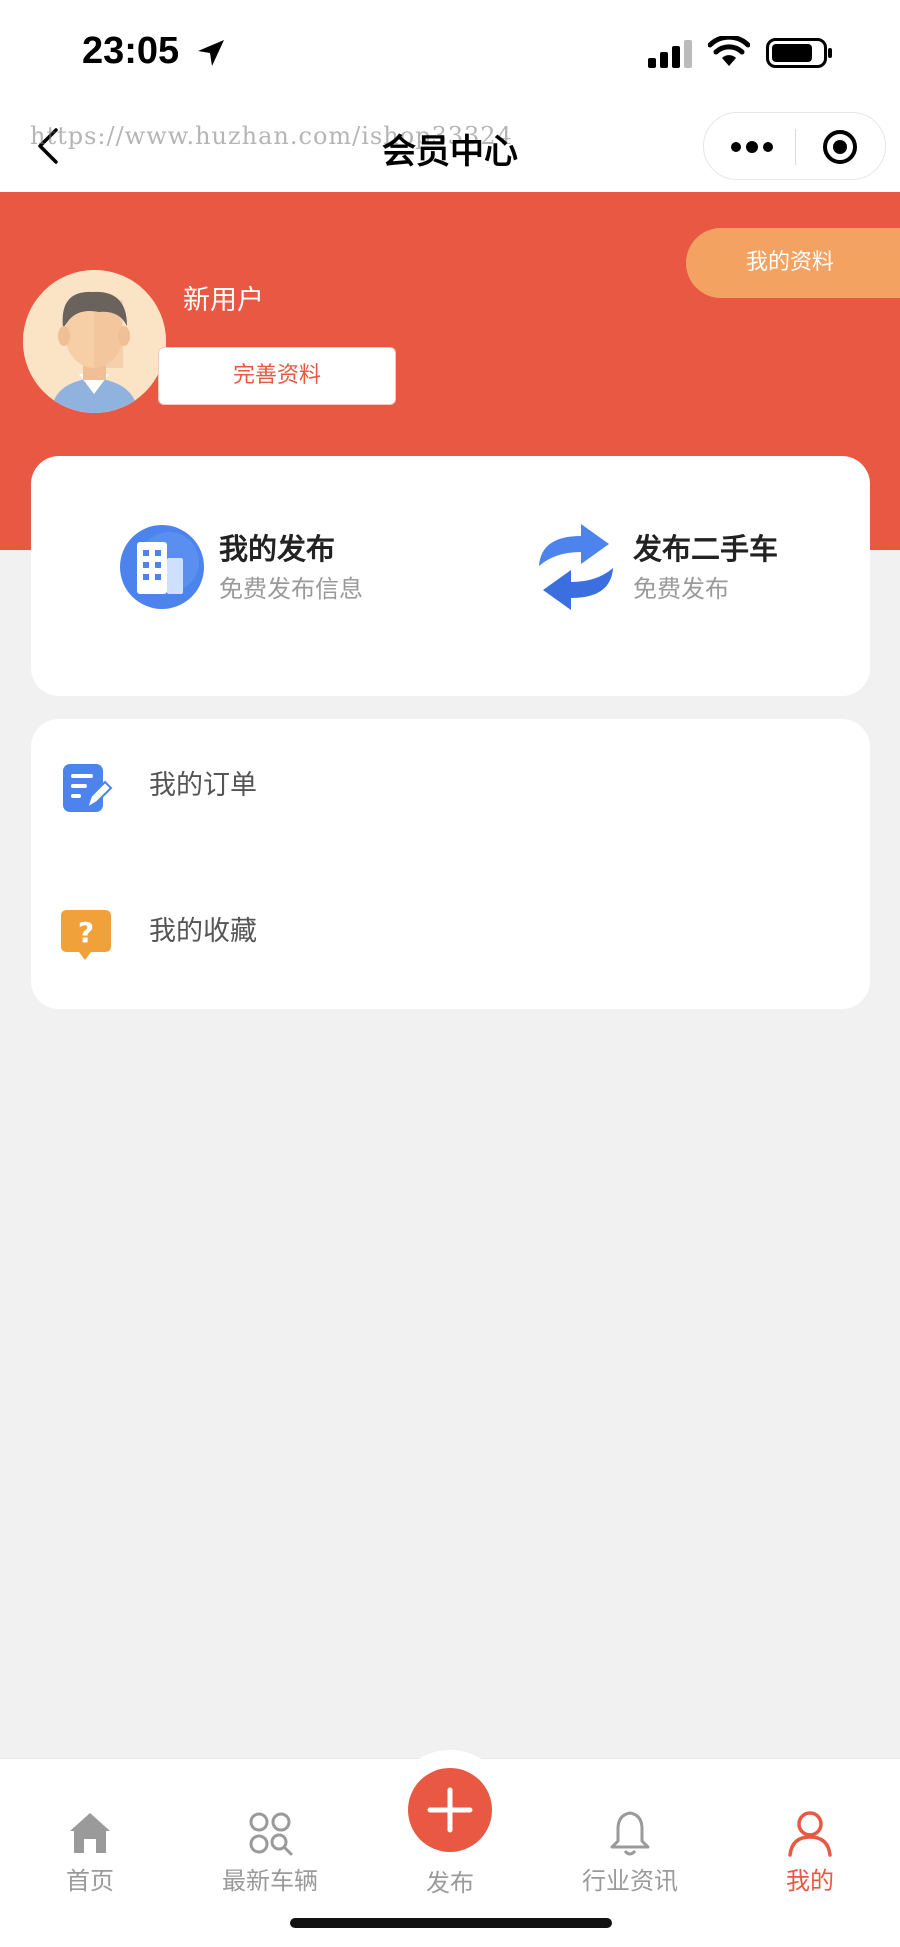 This screenshot has height=1947, width=900. Describe the element at coordinates (630, 1833) in the screenshot. I see `bell-icon` at that location.